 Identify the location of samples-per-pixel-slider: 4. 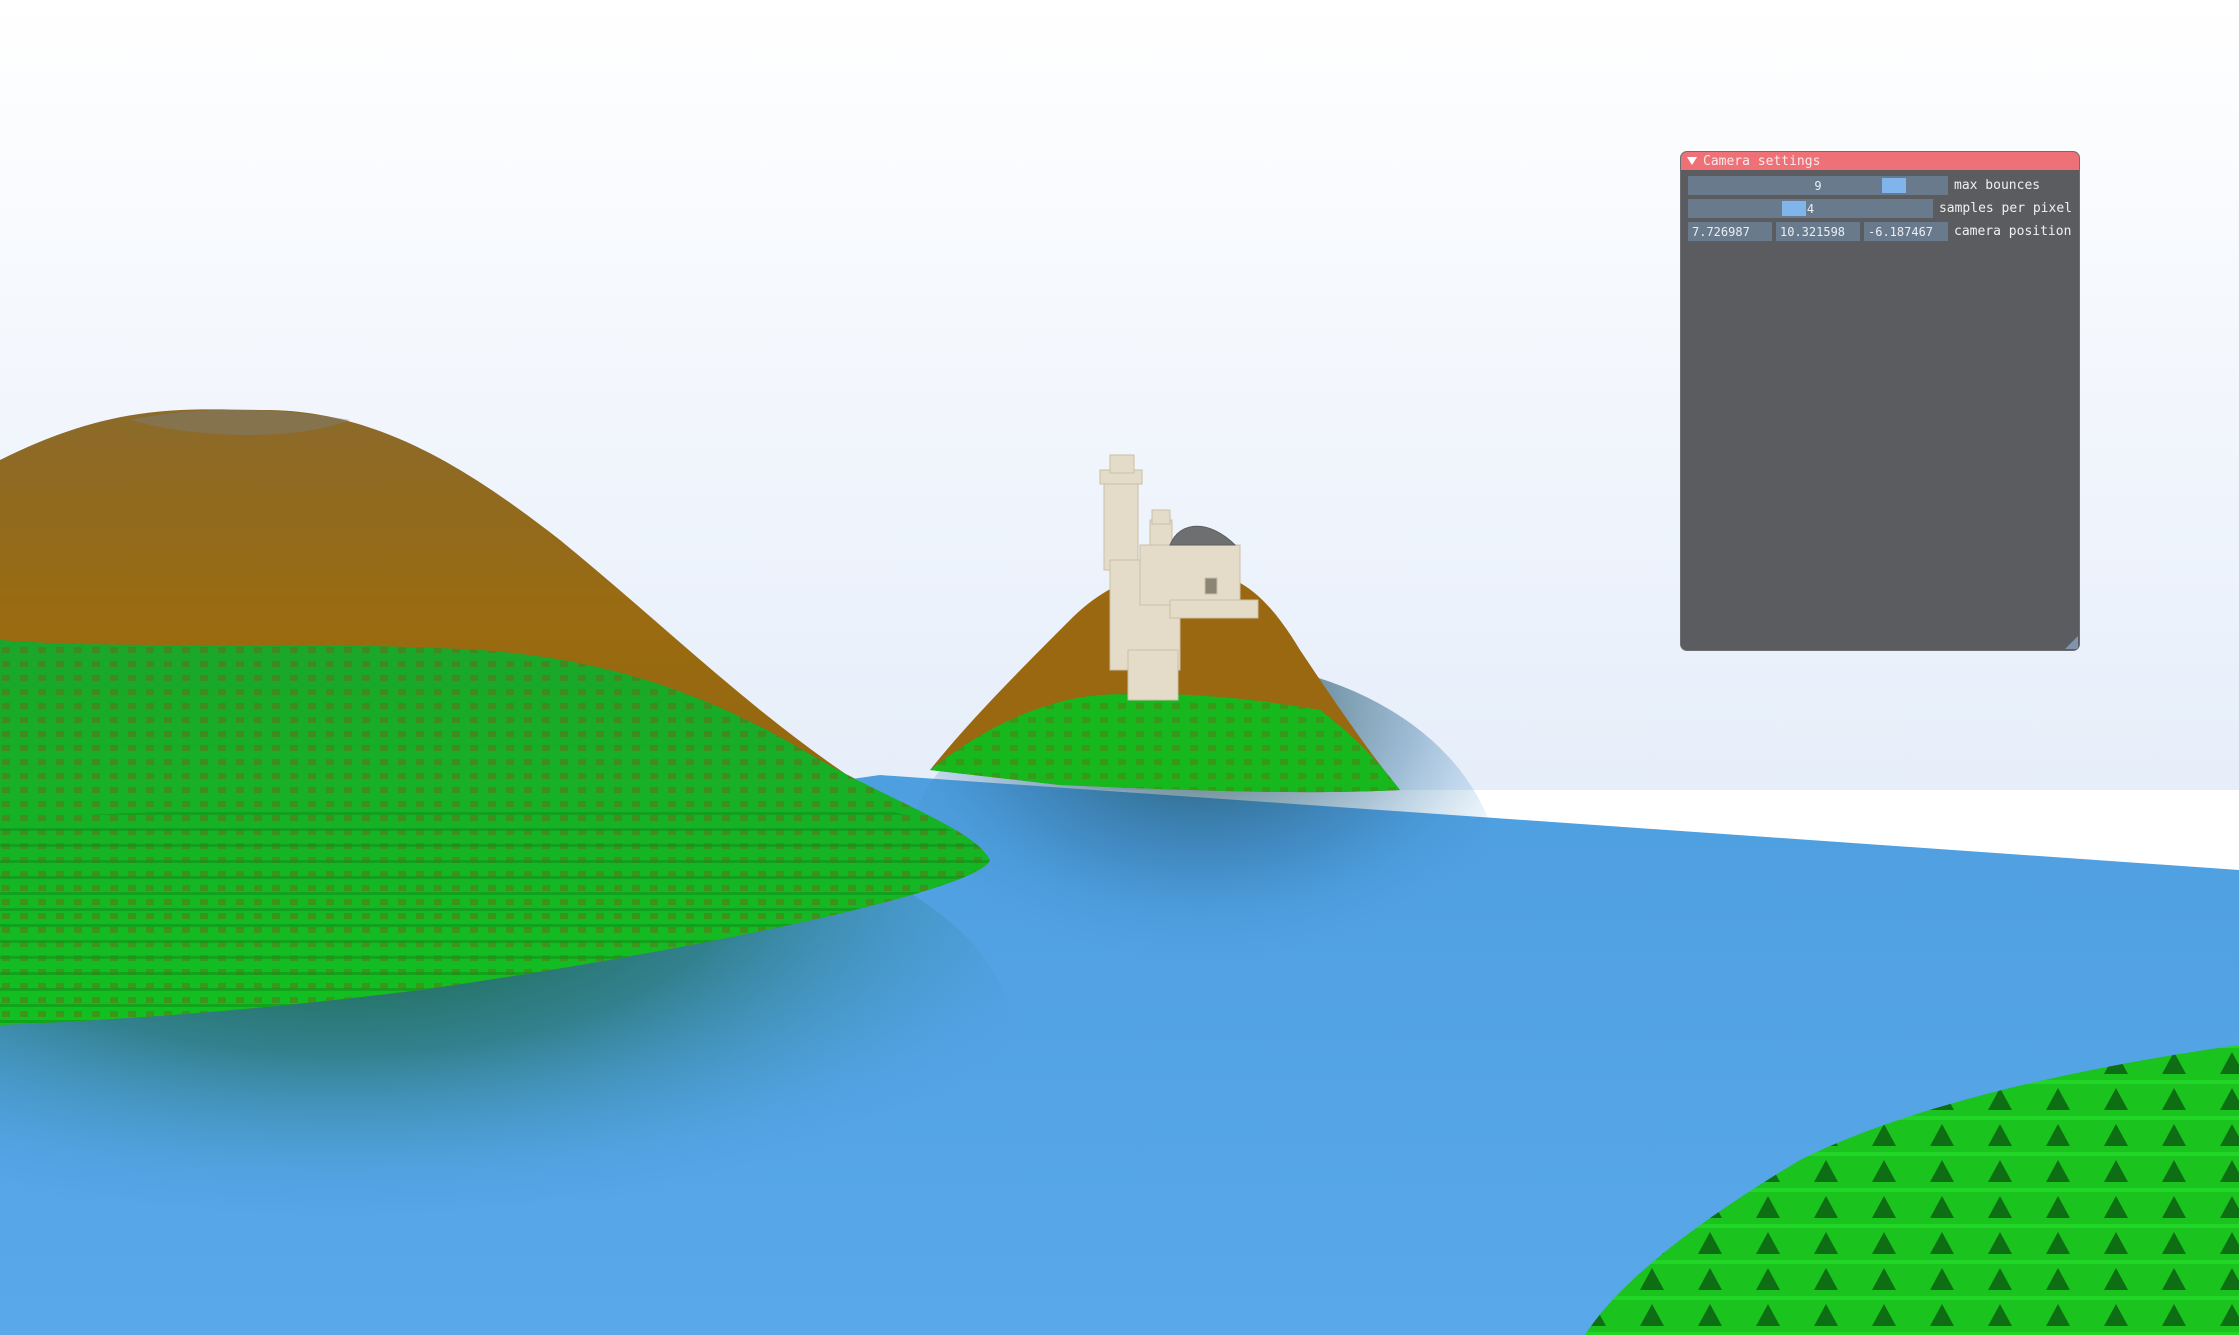
(1810, 208).